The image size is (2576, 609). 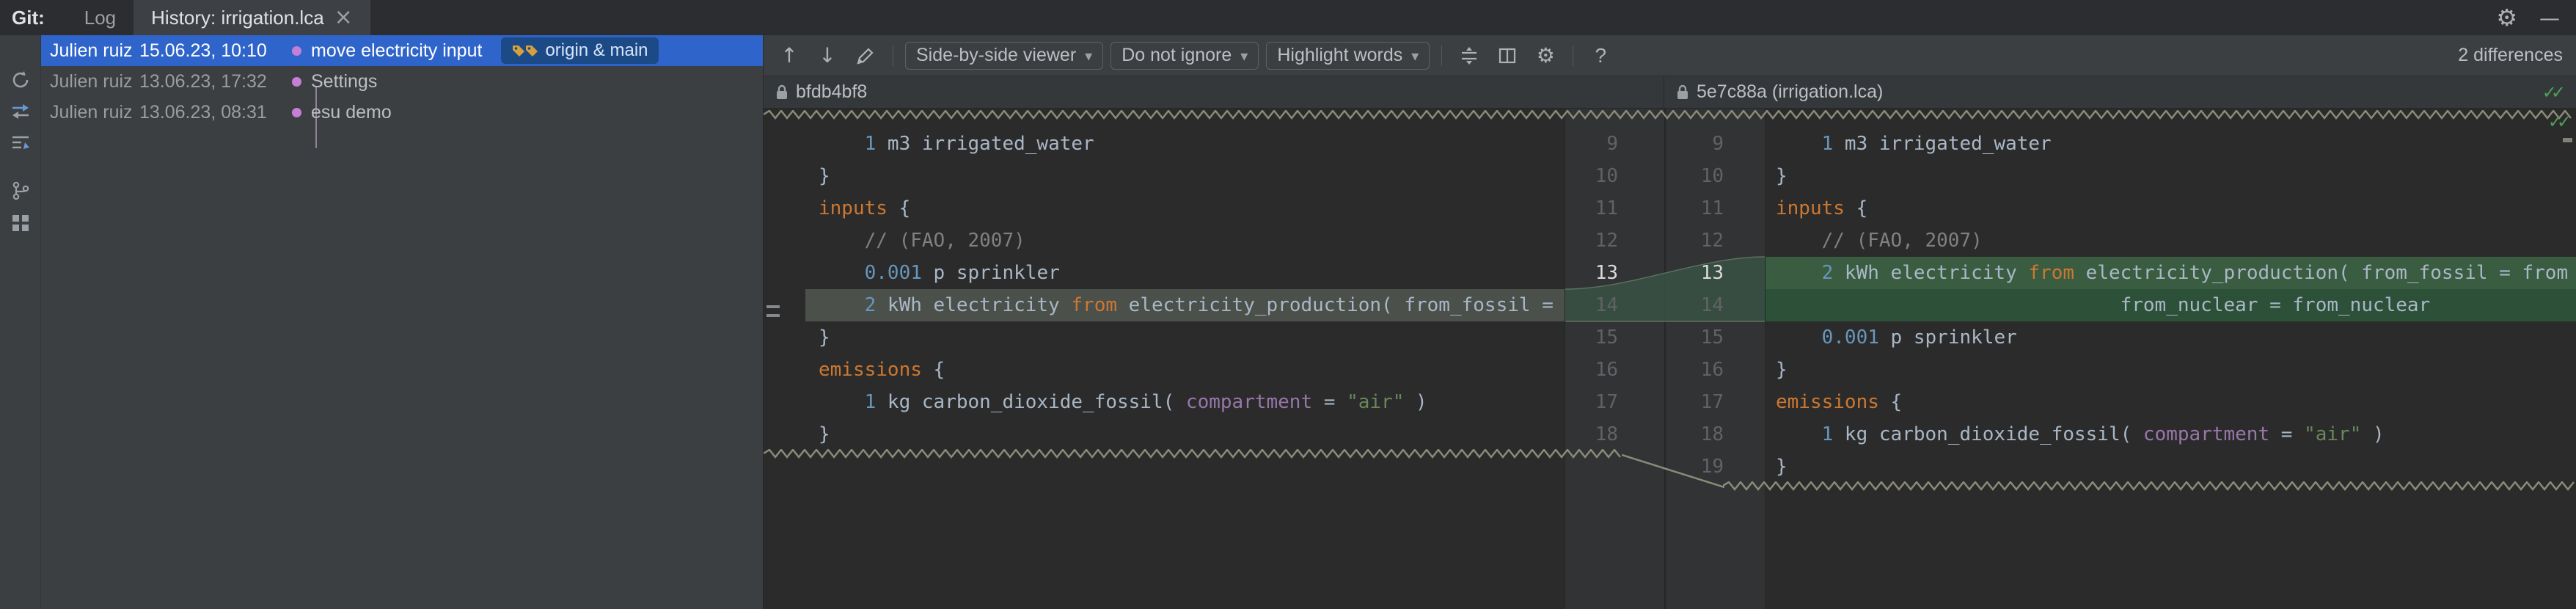 What do you see at coordinates (2569, 359) in the screenshot?
I see `vertical-scrollbar` at bounding box center [2569, 359].